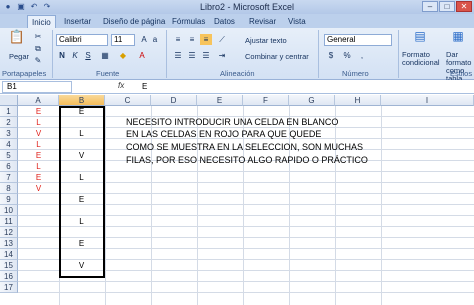 The width and height of the screenshot is (474, 305). Describe the element at coordinates (430, 6) in the screenshot. I see `minimize-button: –` at that location.